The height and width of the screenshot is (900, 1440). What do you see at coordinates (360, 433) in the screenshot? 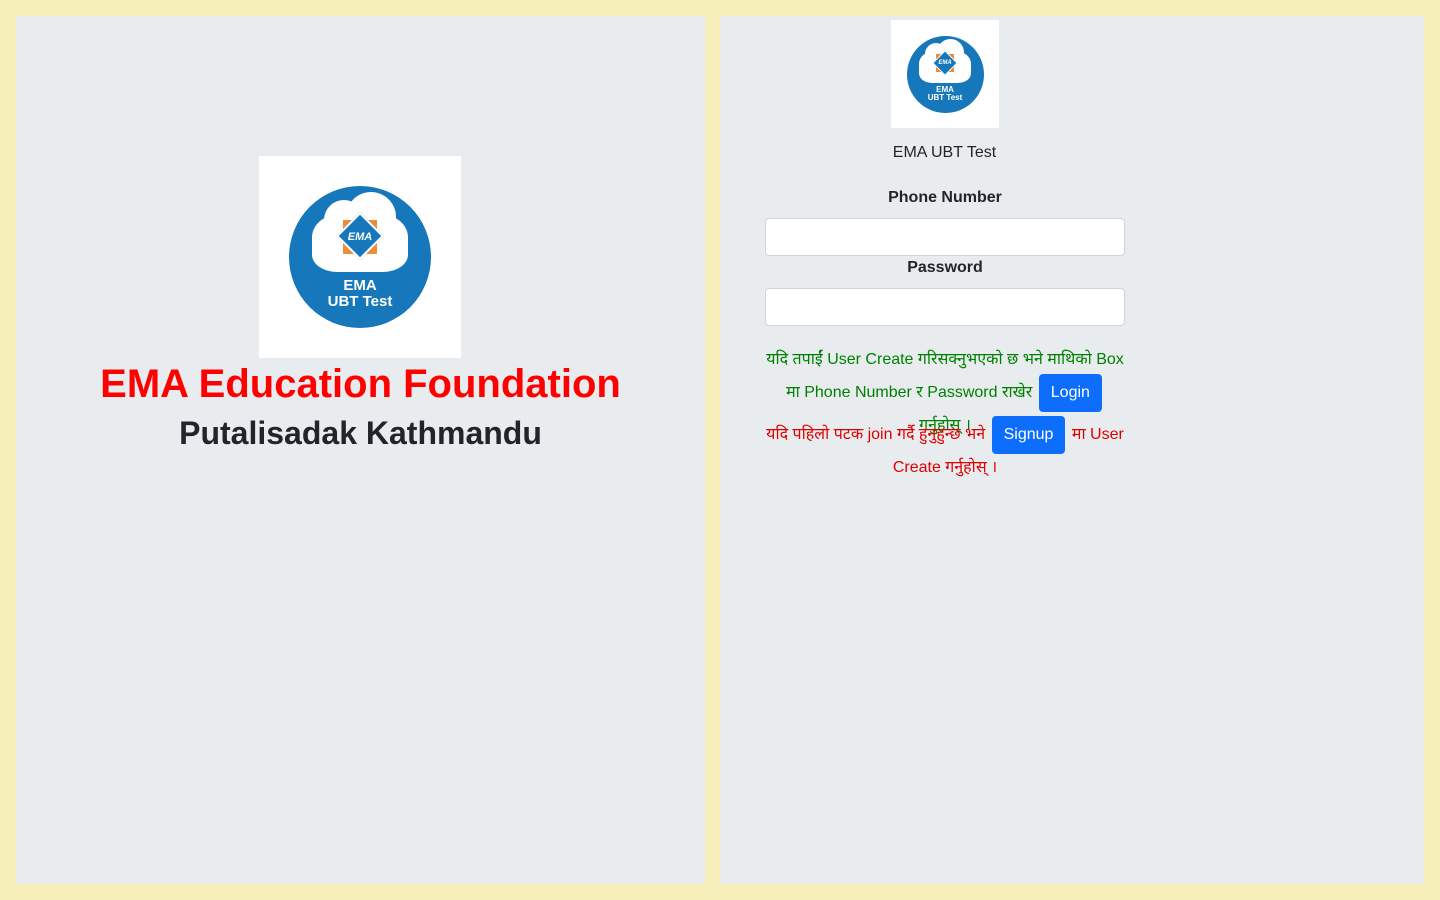
I see `organization-location: Putalisadak Kathmandu` at bounding box center [360, 433].